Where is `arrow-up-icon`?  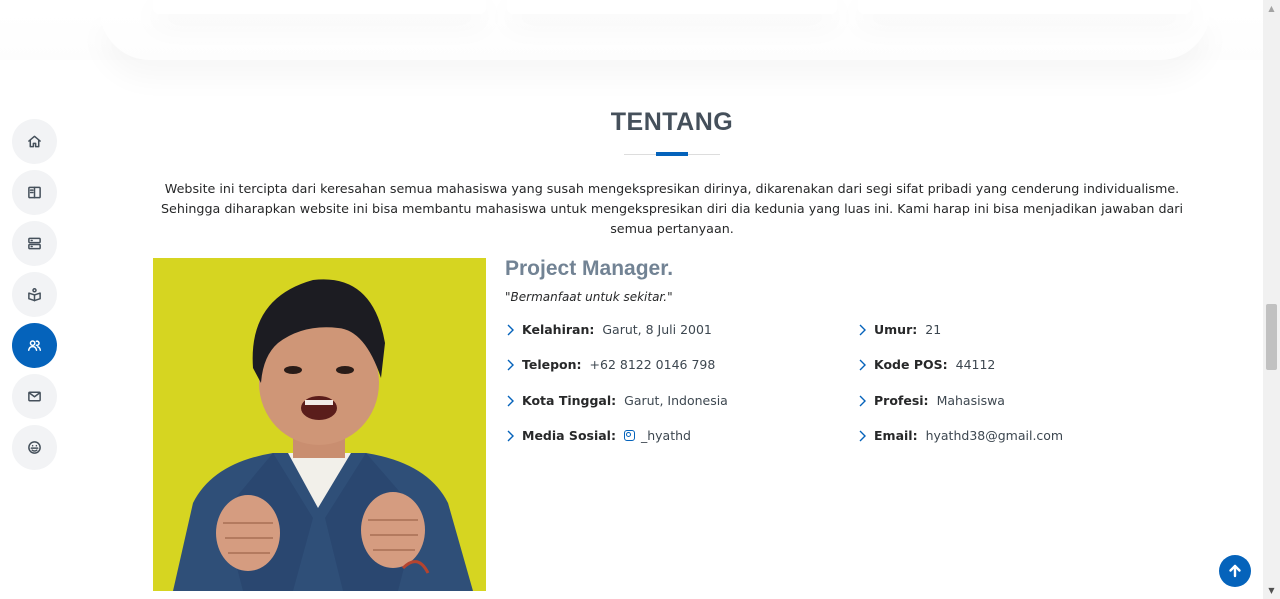 arrow-up-icon is located at coordinates (1235, 571).